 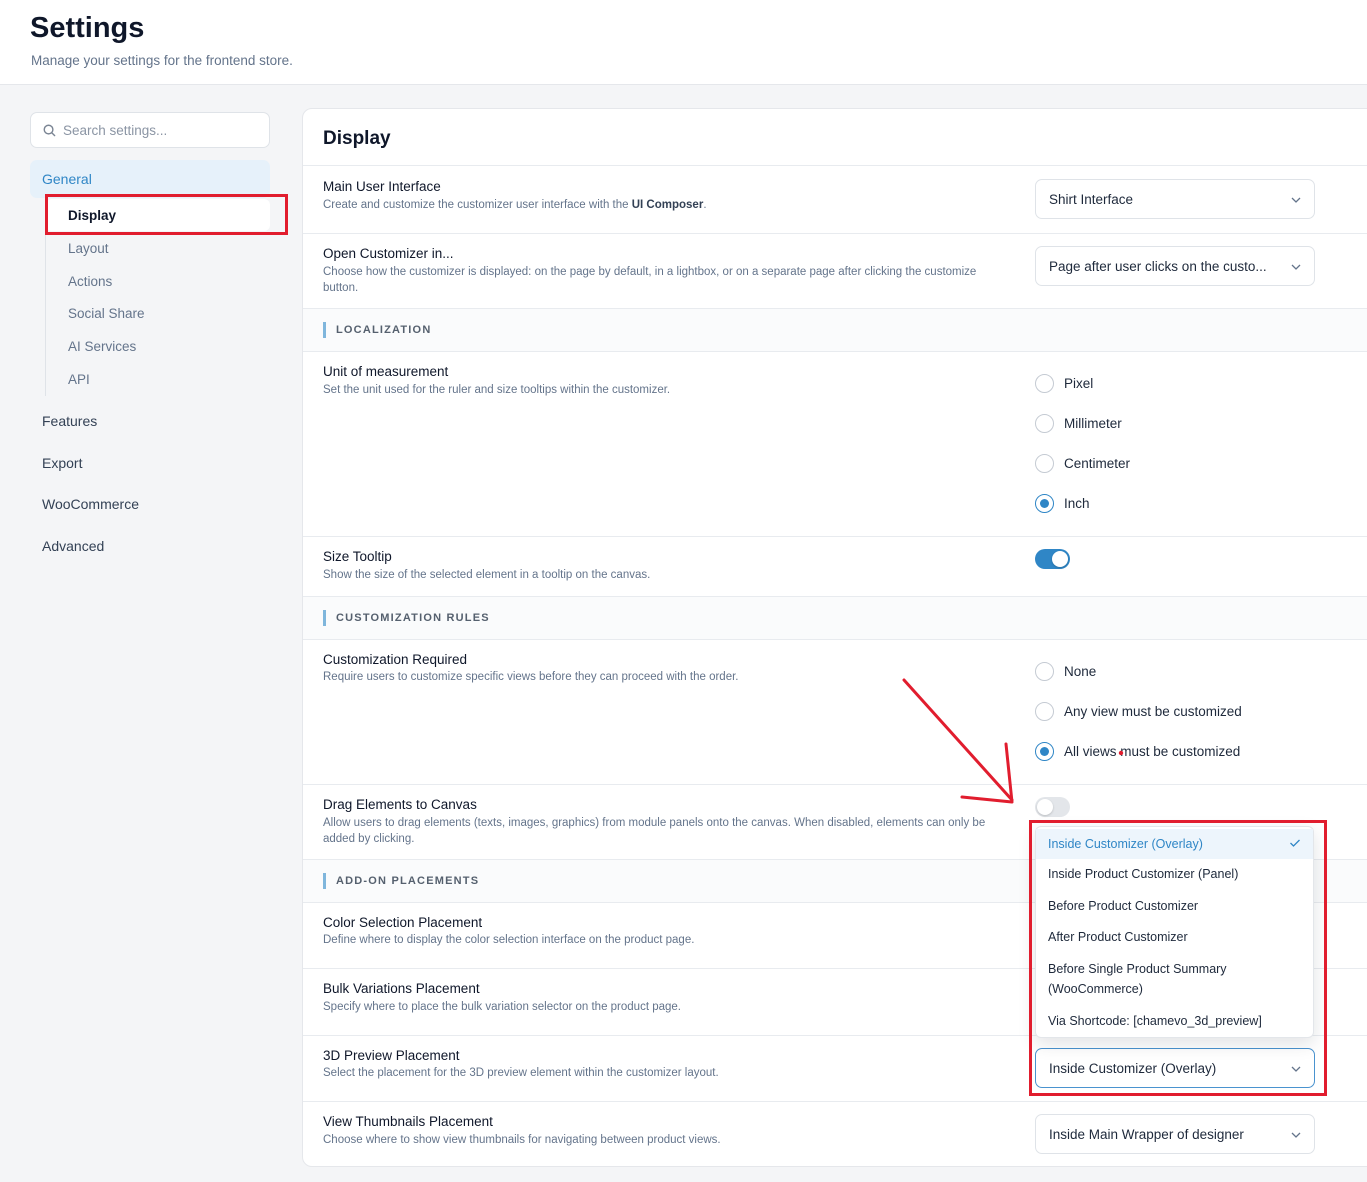 What do you see at coordinates (401, 988) in the screenshot?
I see `bulk-variations-title: Bulk Variations Placement` at bounding box center [401, 988].